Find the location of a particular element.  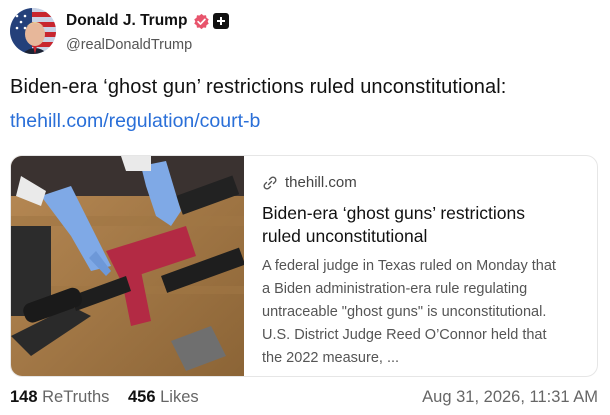

display-name: Donald J. Trump is located at coordinates (126, 21).